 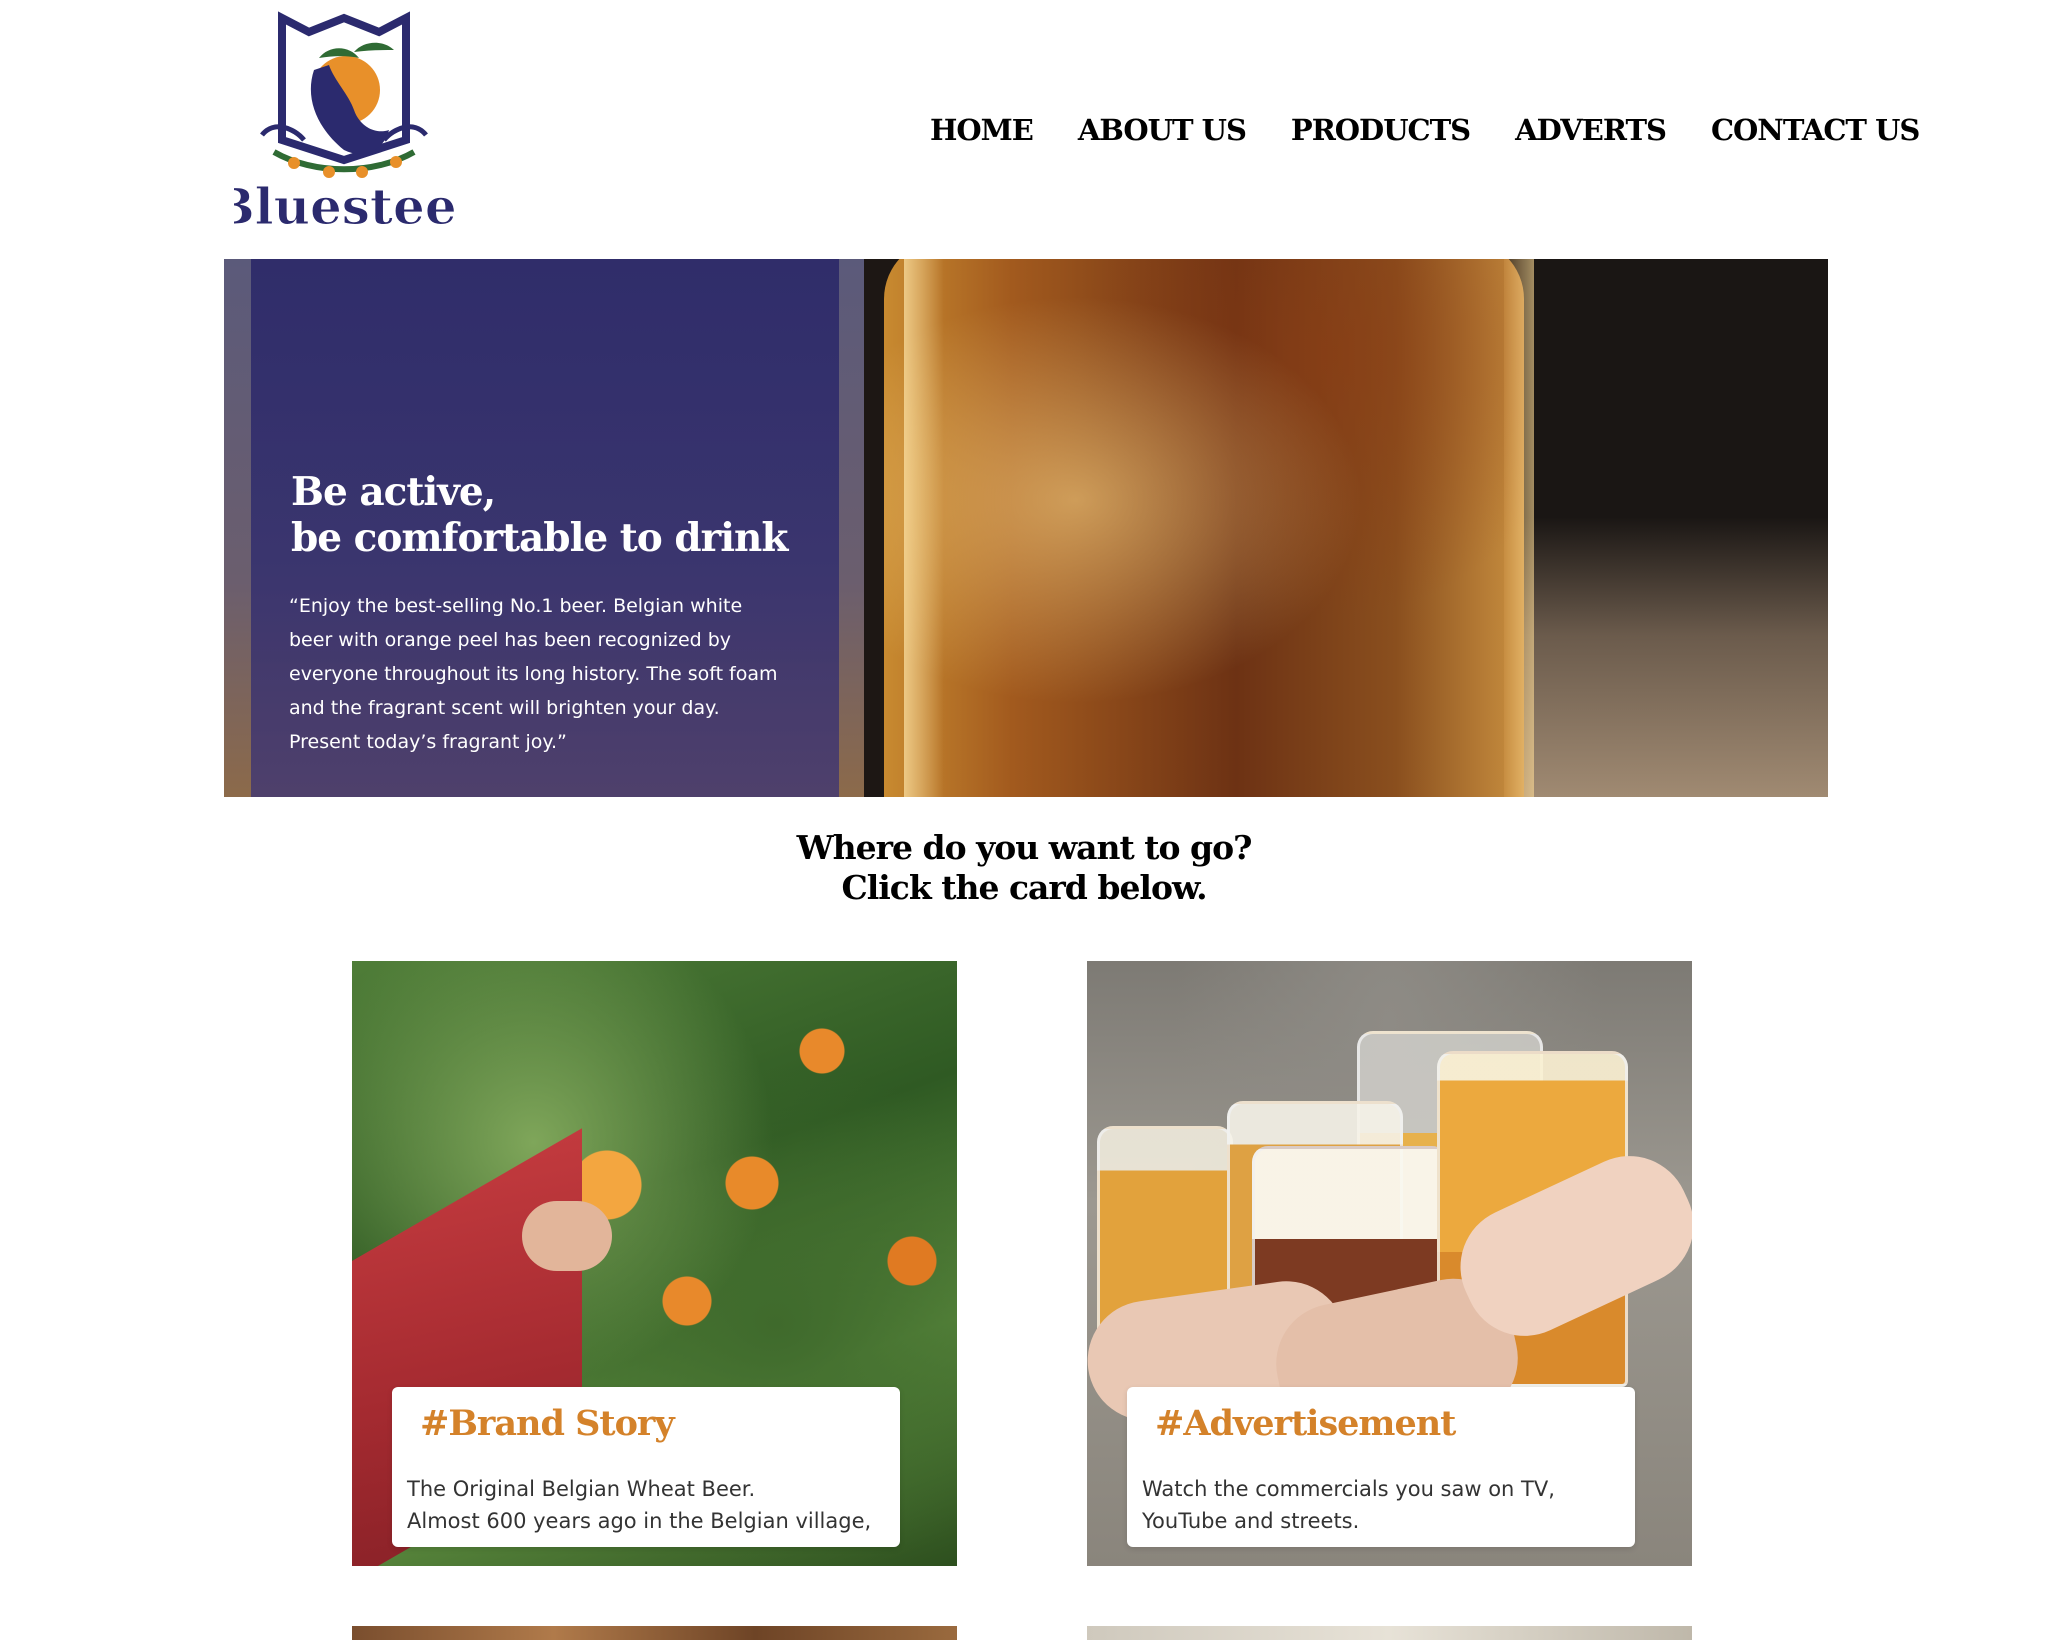 What do you see at coordinates (1024, 887) in the screenshot?
I see `section-heading-line2: Click the card below.` at bounding box center [1024, 887].